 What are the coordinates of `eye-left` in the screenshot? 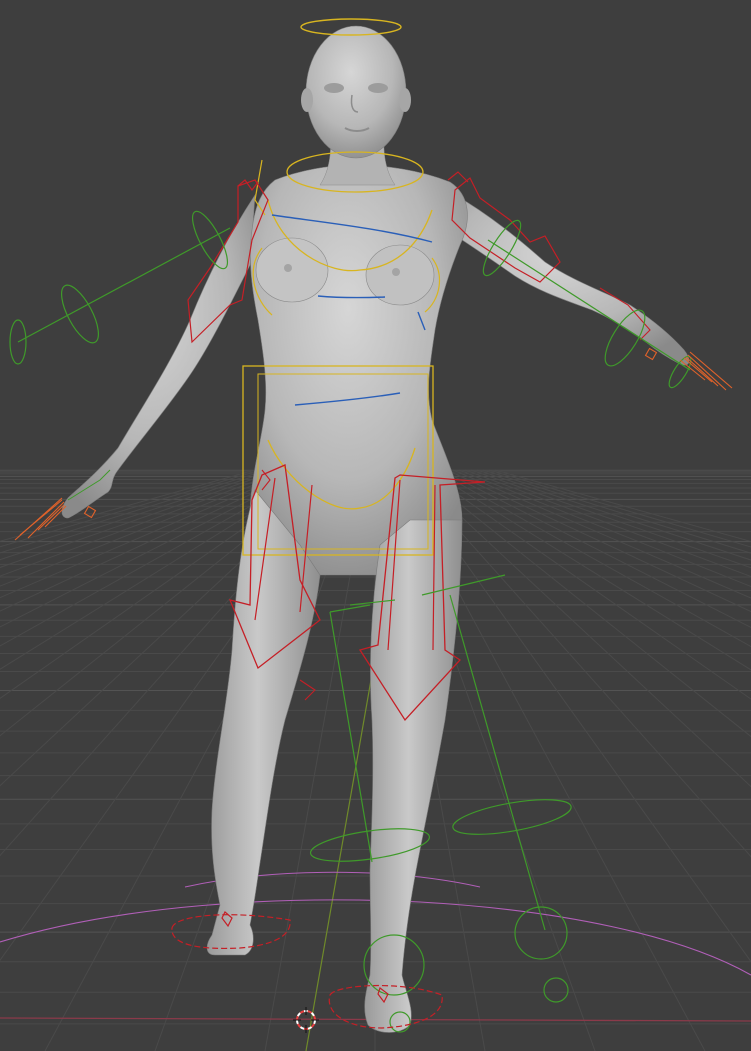 It's located at (334, 88).